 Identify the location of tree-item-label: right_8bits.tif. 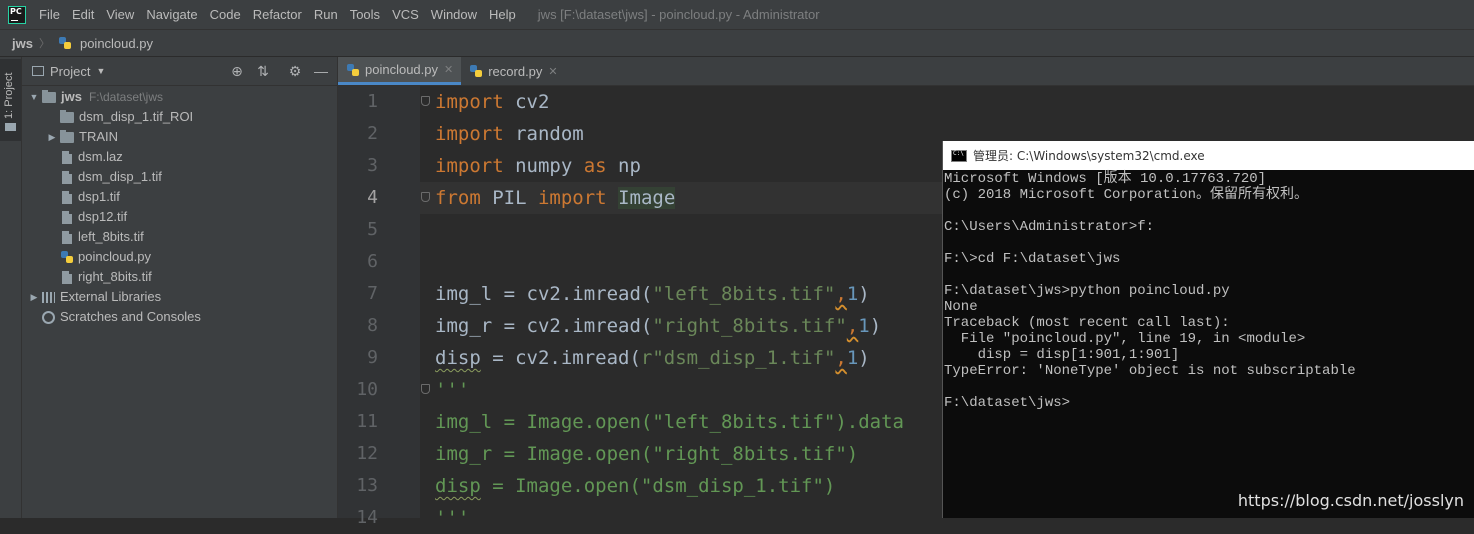
(115, 276).